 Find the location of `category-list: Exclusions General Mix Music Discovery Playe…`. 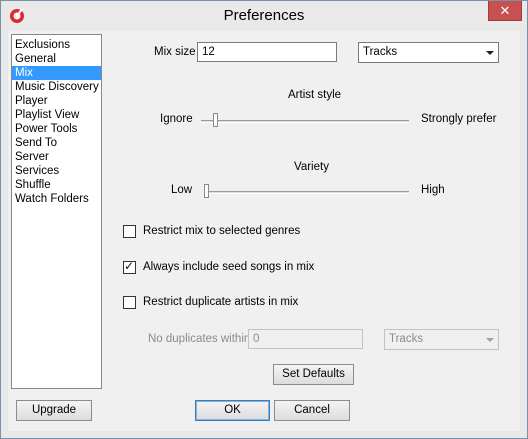

category-list: Exclusions General Mix Music Discovery Playe… is located at coordinates (56, 211).